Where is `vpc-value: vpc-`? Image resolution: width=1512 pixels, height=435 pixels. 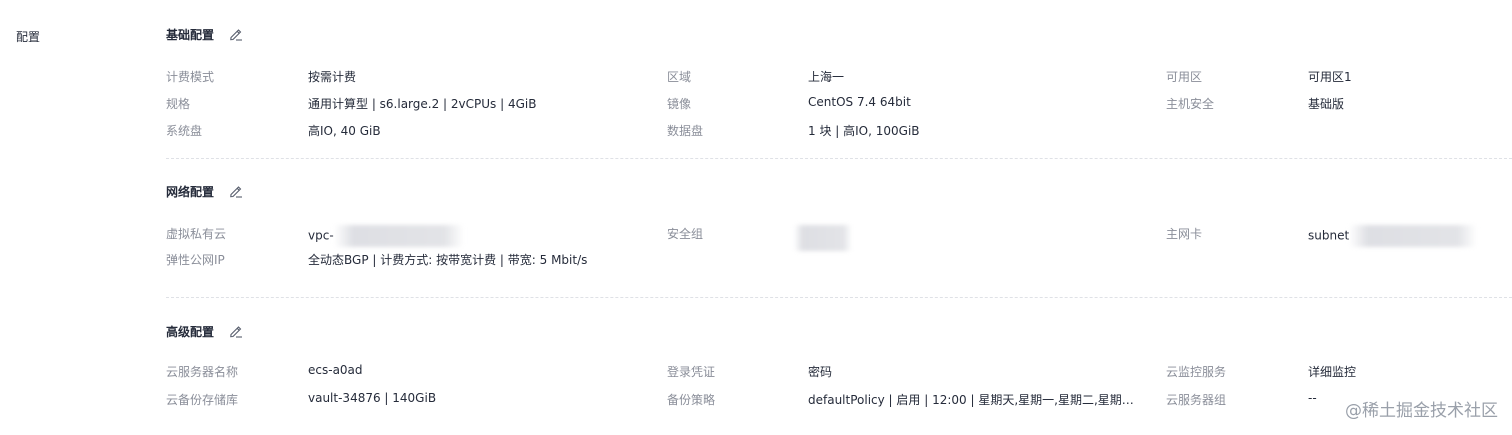 vpc-value: vpc- is located at coordinates (386, 236).